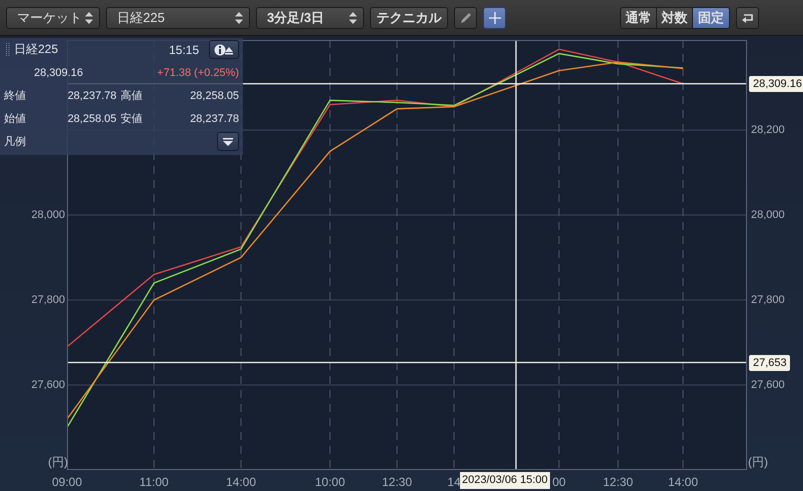 The width and height of the screenshot is (803, 491). I want to click on info-icon, so click(224, 50).